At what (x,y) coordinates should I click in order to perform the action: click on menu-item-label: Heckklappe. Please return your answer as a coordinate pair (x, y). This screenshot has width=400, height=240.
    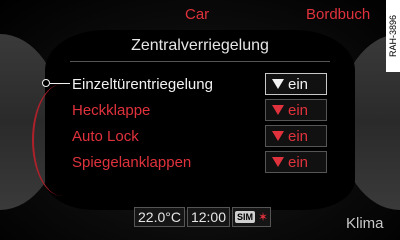
    Looking at the image, I should click on (111, 110).